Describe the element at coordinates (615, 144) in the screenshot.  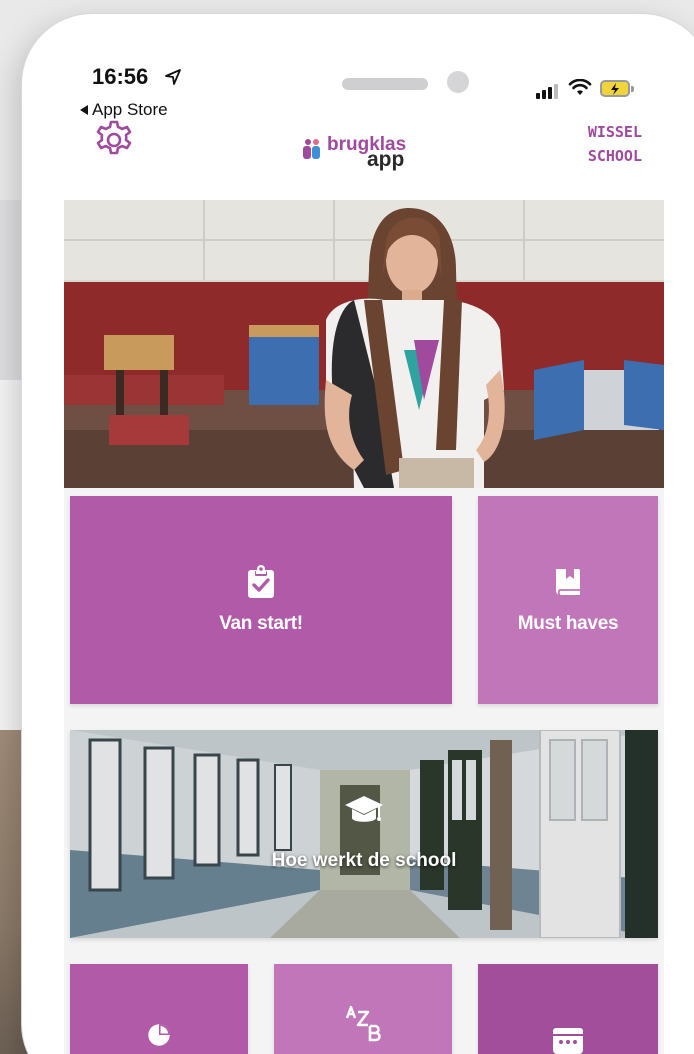
I see `switch-school-button: WISSEL SCHOOL` at that location.